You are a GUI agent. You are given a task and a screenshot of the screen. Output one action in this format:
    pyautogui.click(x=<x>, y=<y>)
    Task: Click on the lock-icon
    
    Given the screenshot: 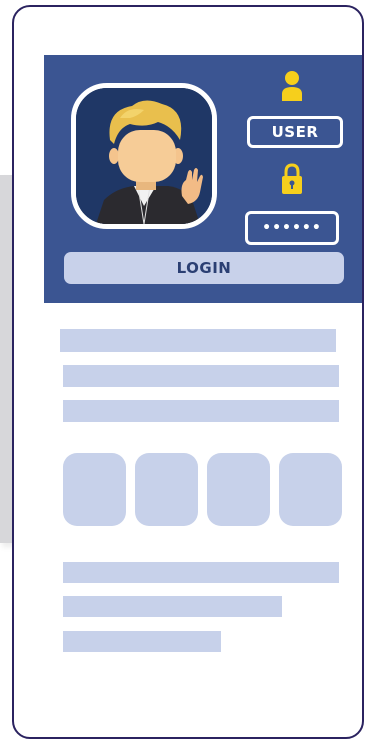 What is the action you would take?
    pyautogui.click(x=292, y=179)
    